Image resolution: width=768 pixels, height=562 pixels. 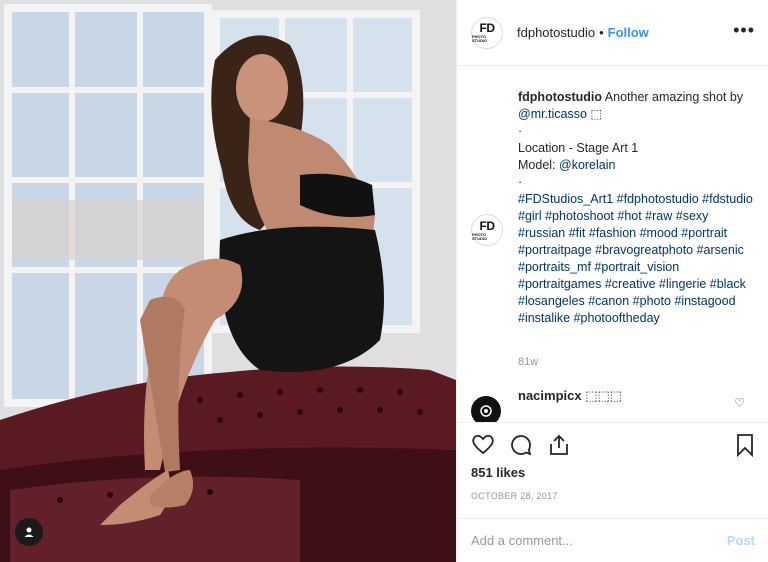 I want to click on heart-icon, so click(x=483, y=444).